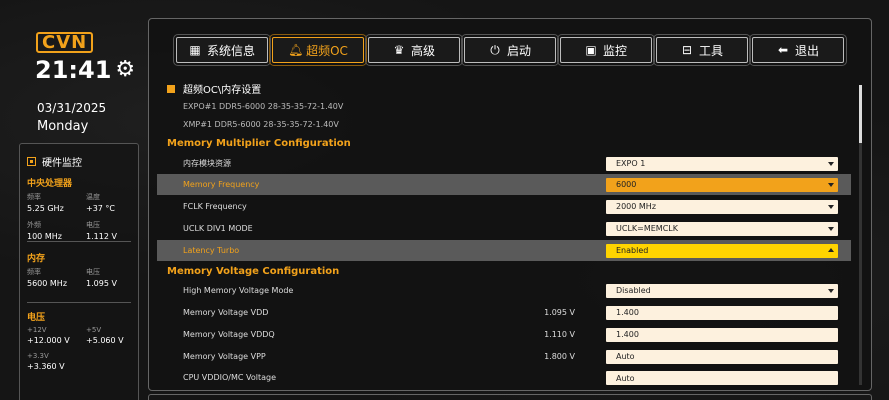  Describe the element at coordinates (831, 249) in the screenshot. I see `dropdown-arrow-up-icon` at that location.